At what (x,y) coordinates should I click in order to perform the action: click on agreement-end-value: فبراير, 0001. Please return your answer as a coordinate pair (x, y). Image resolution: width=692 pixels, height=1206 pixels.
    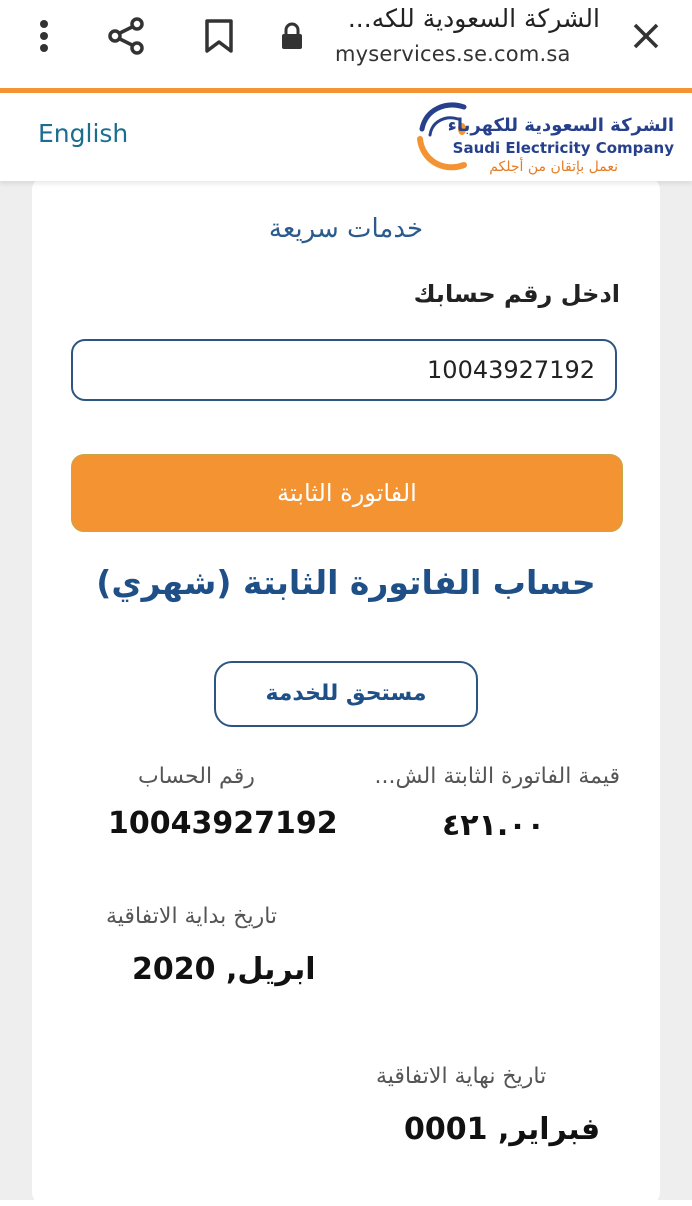
    Looking at the image, I should click on (502, 1129).